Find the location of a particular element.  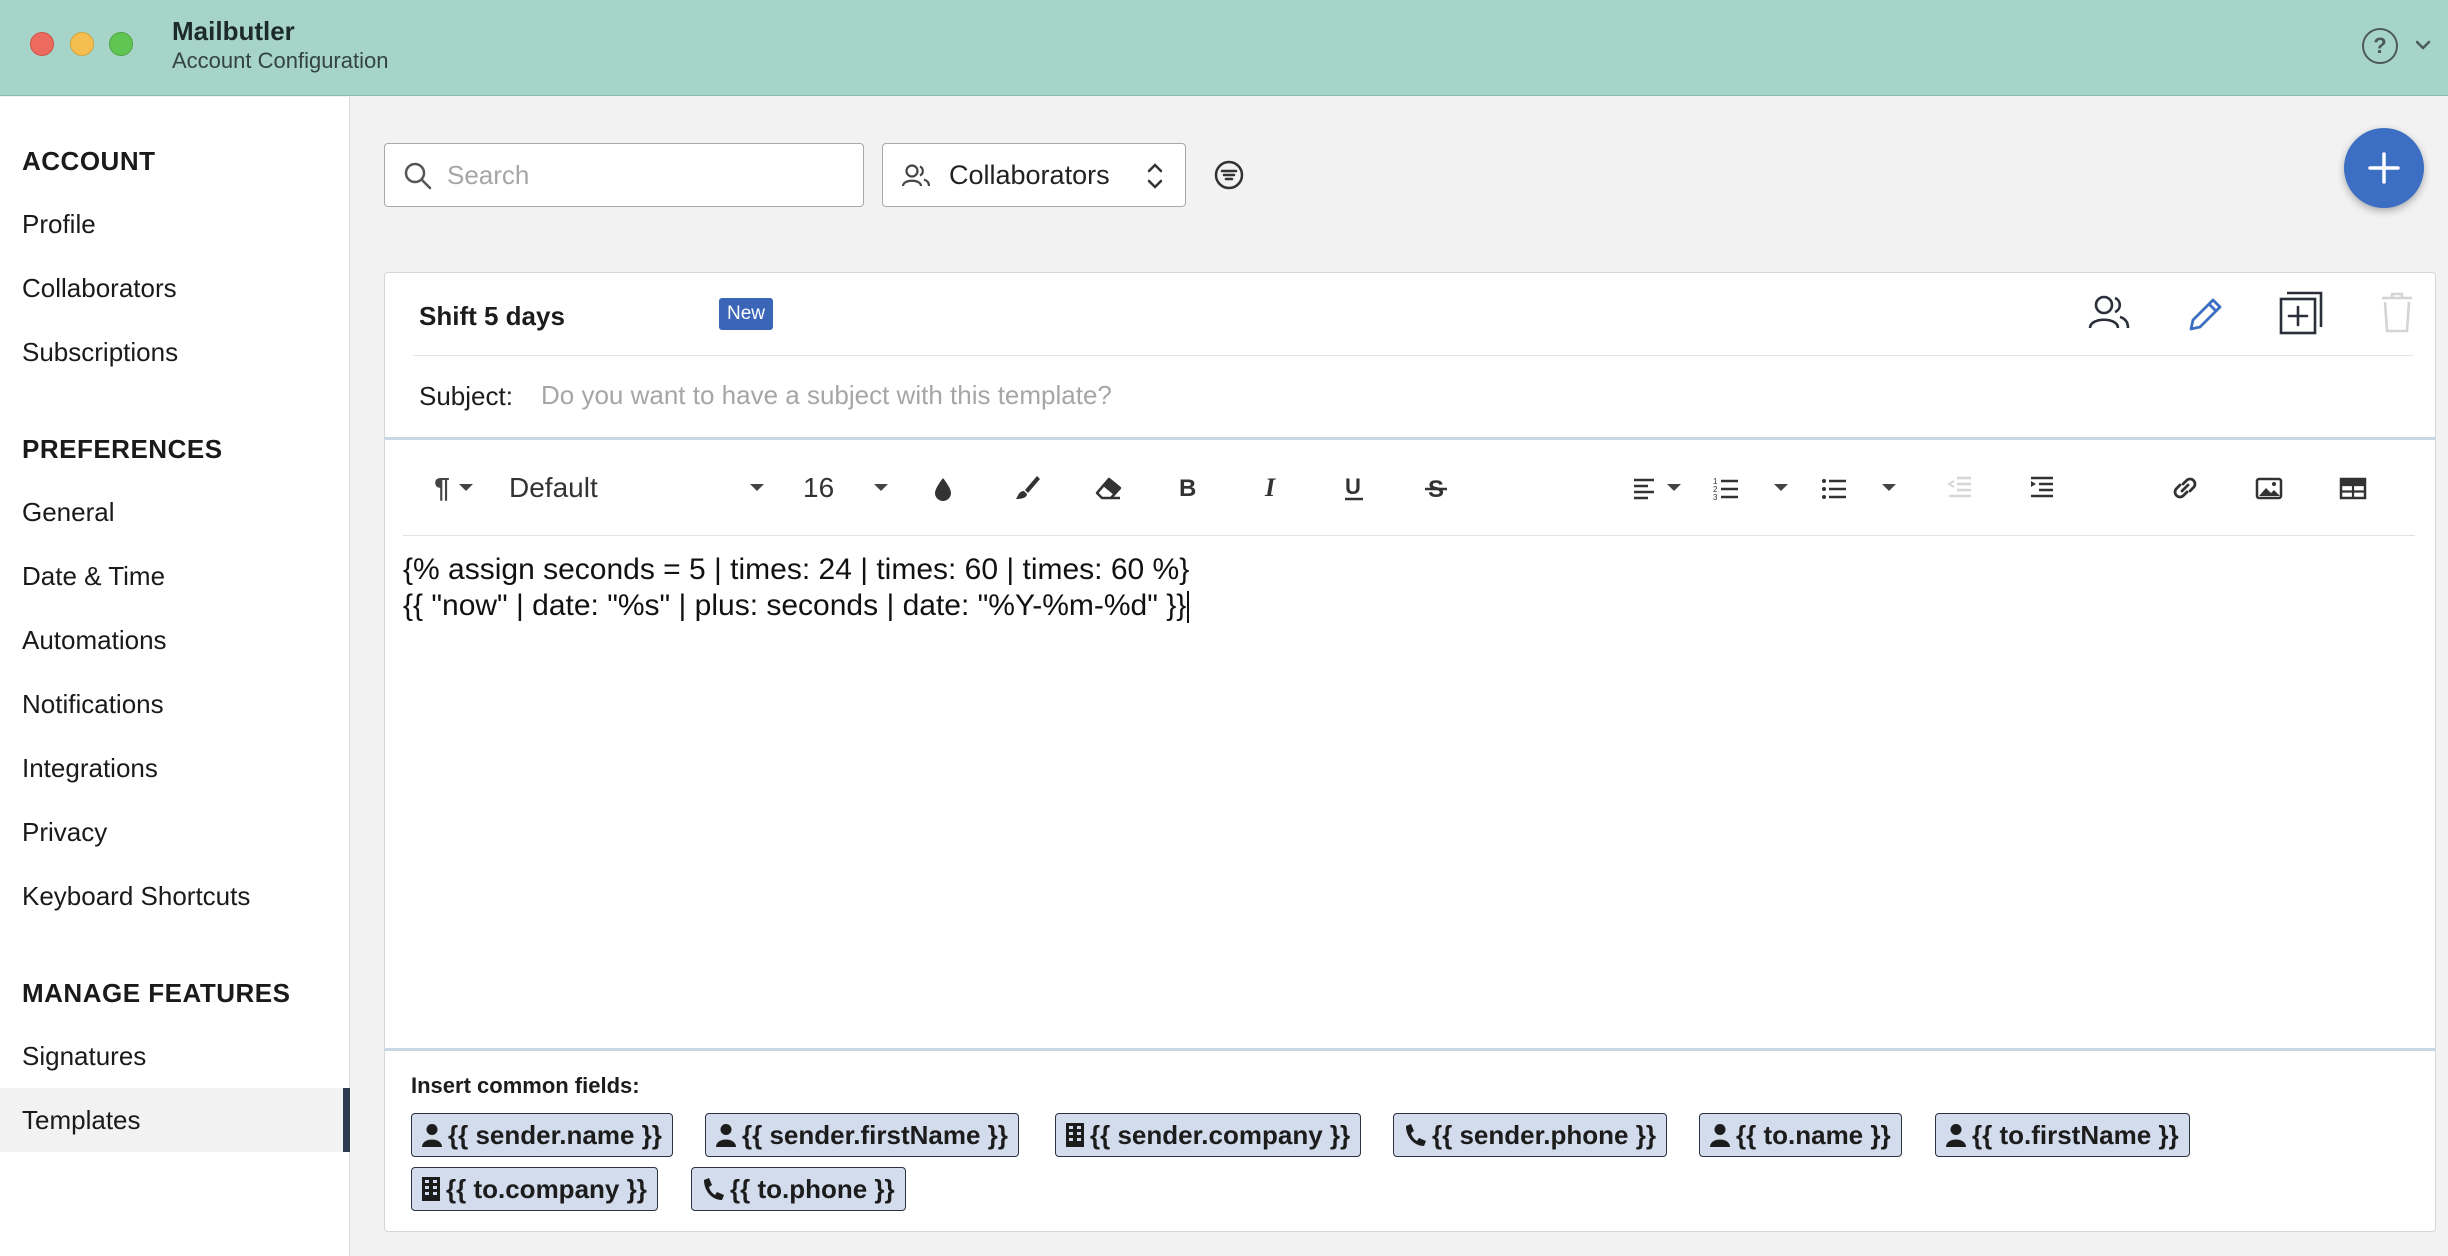

pencil-icon is located at coordinates (2205, 313).